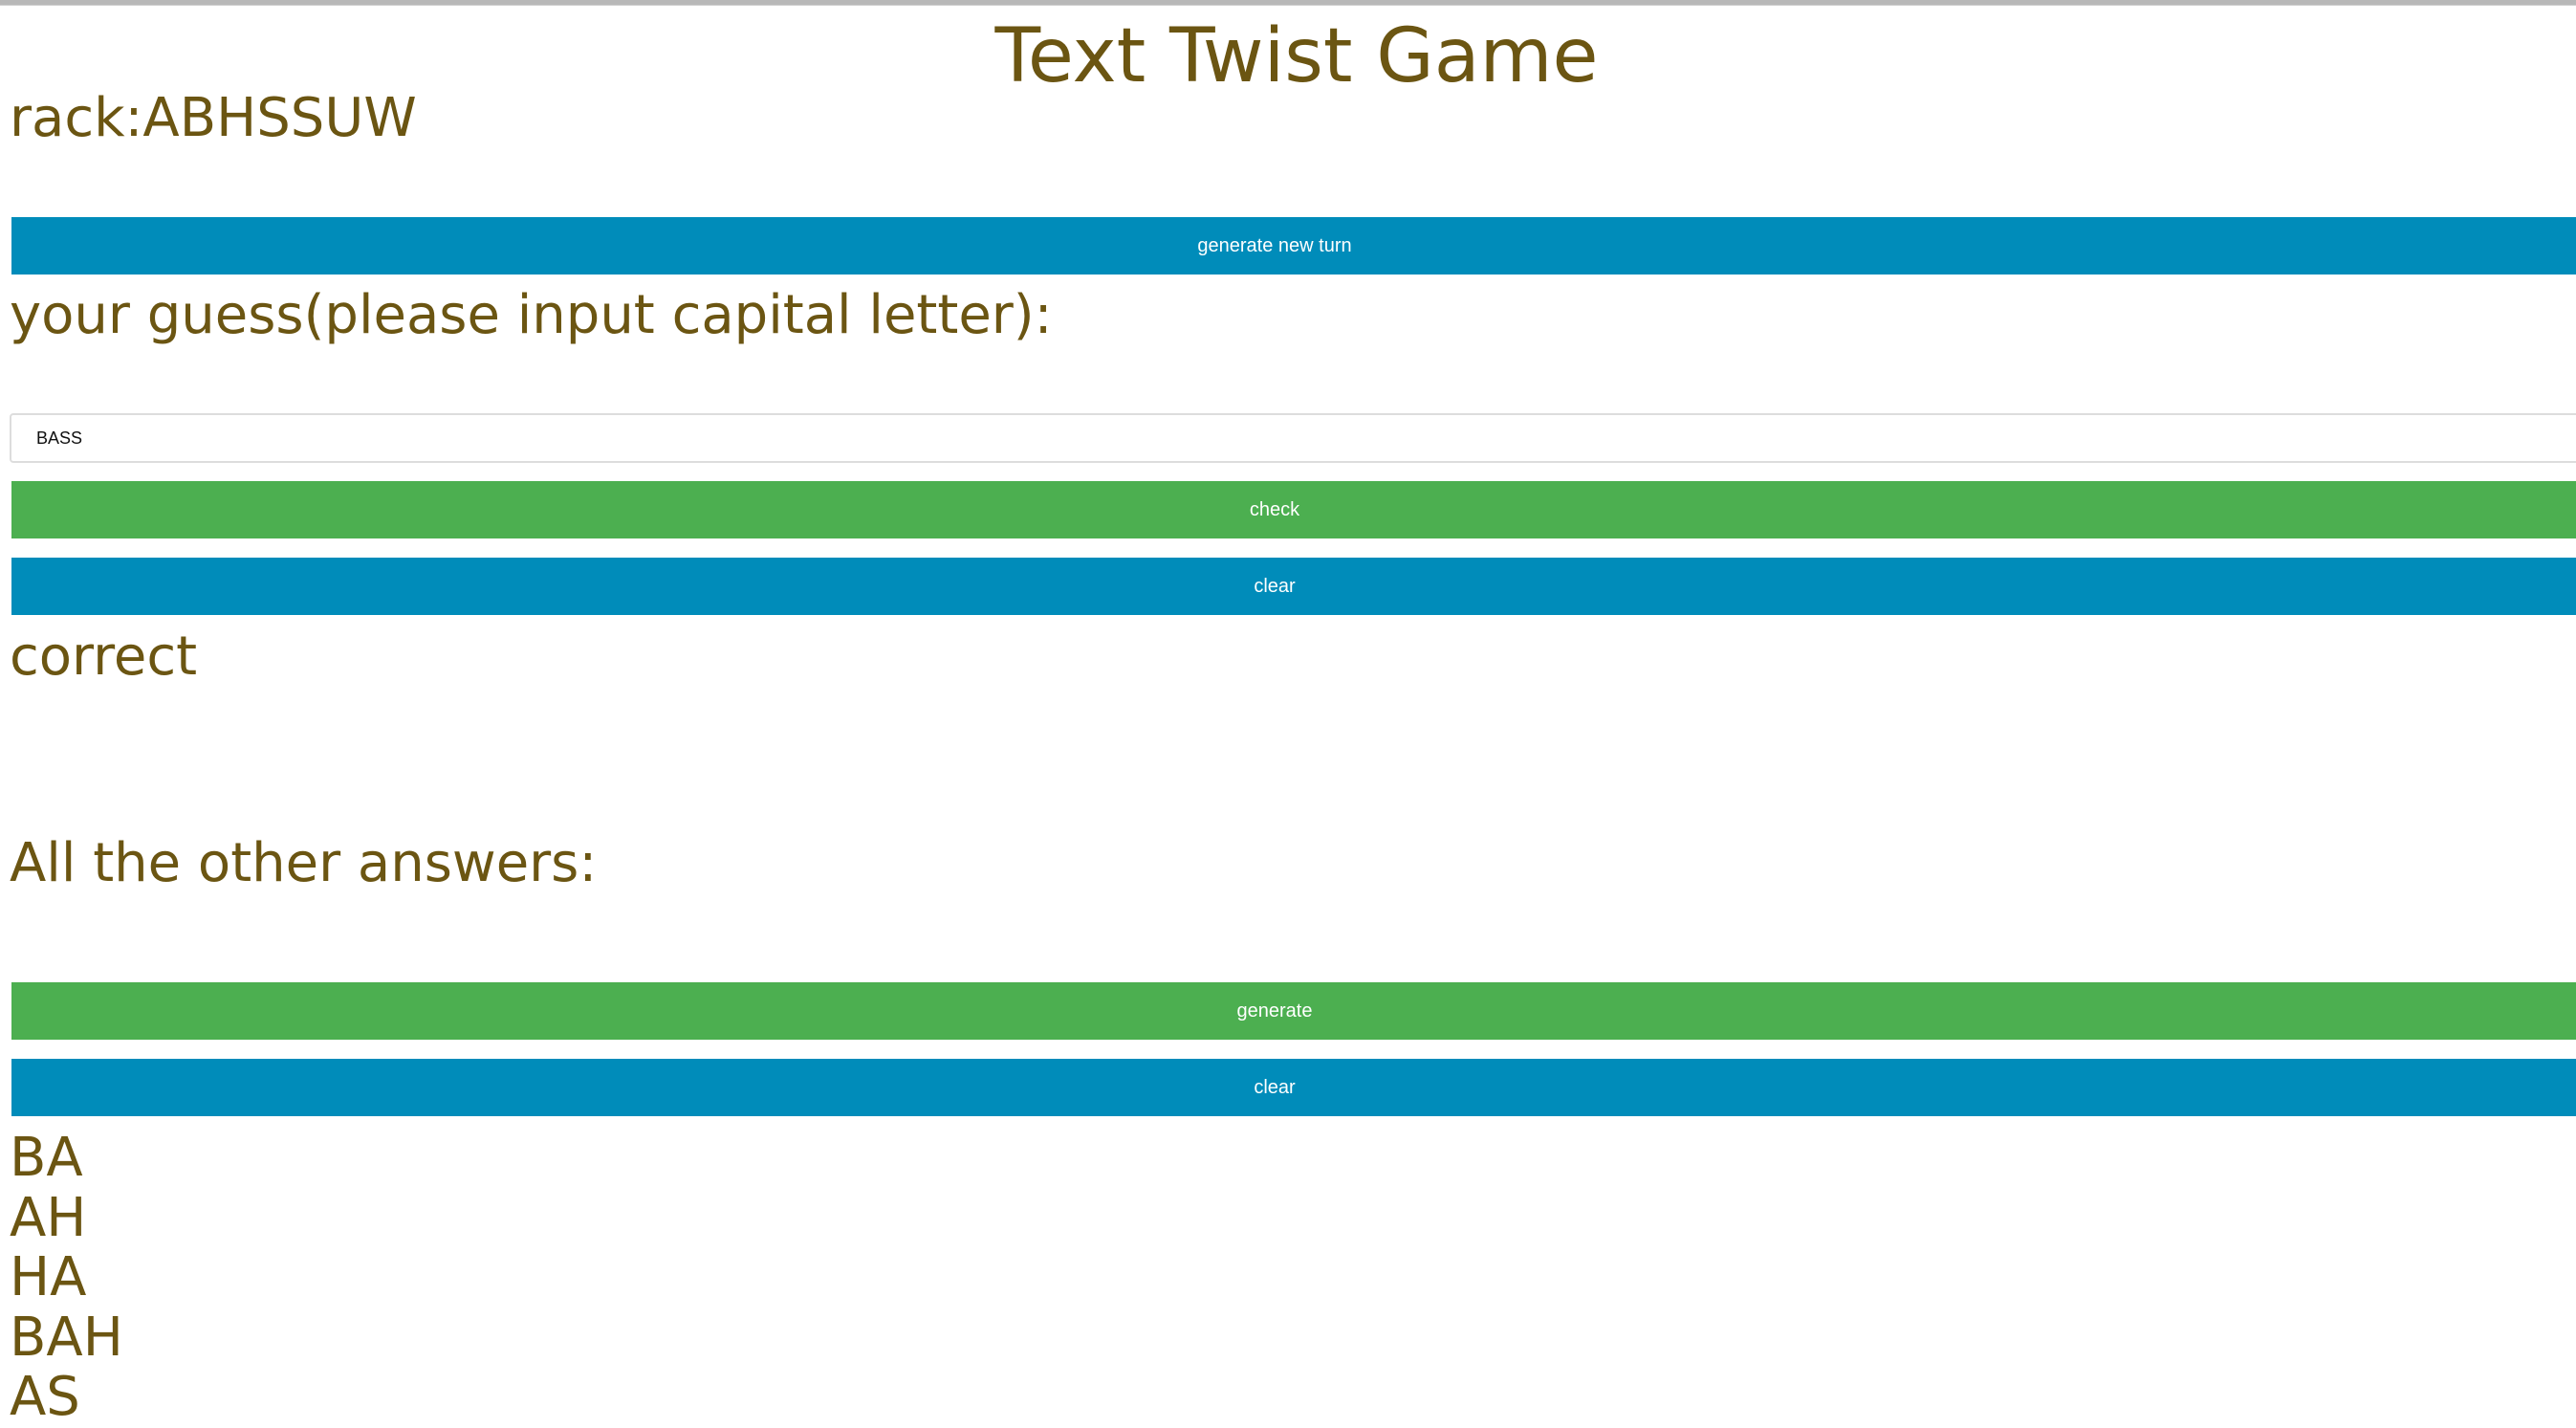 This screenshot has height=1428, width=2576. What do you see at coordinates (304, 863) in the screenshot?
I see `other-answers-label: All the other answers:` at bounding box center [304, 863].